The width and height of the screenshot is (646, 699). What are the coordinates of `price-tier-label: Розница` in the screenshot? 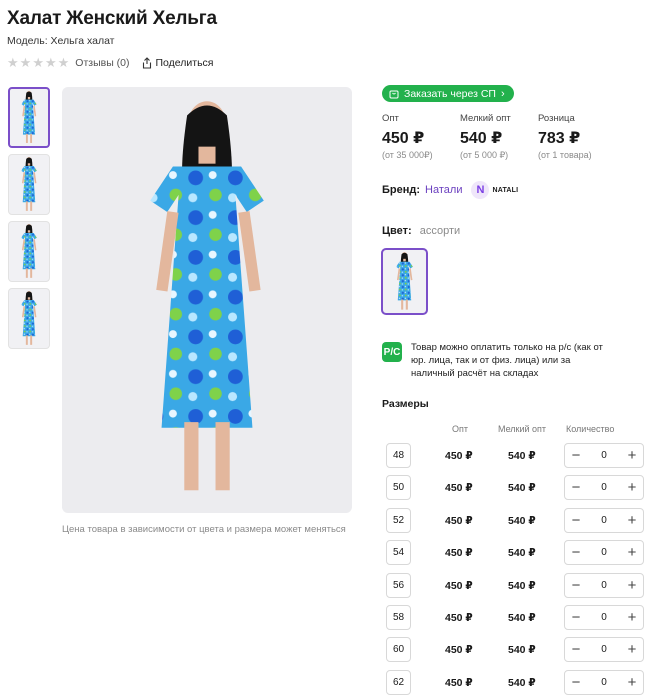 It's located at (556, 118).